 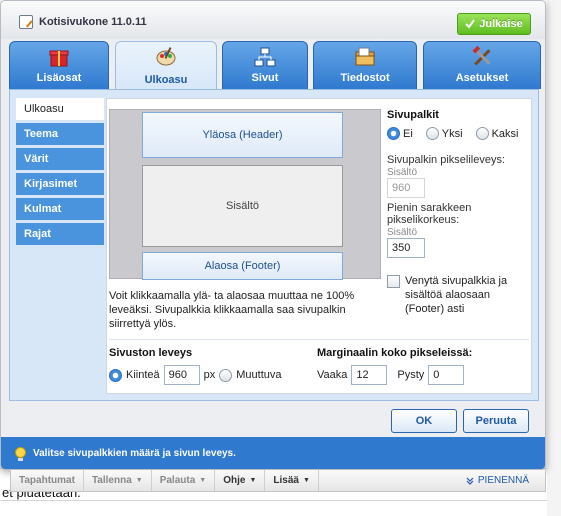 I want to click on sitemap-icon, so click(x=265, y=57).